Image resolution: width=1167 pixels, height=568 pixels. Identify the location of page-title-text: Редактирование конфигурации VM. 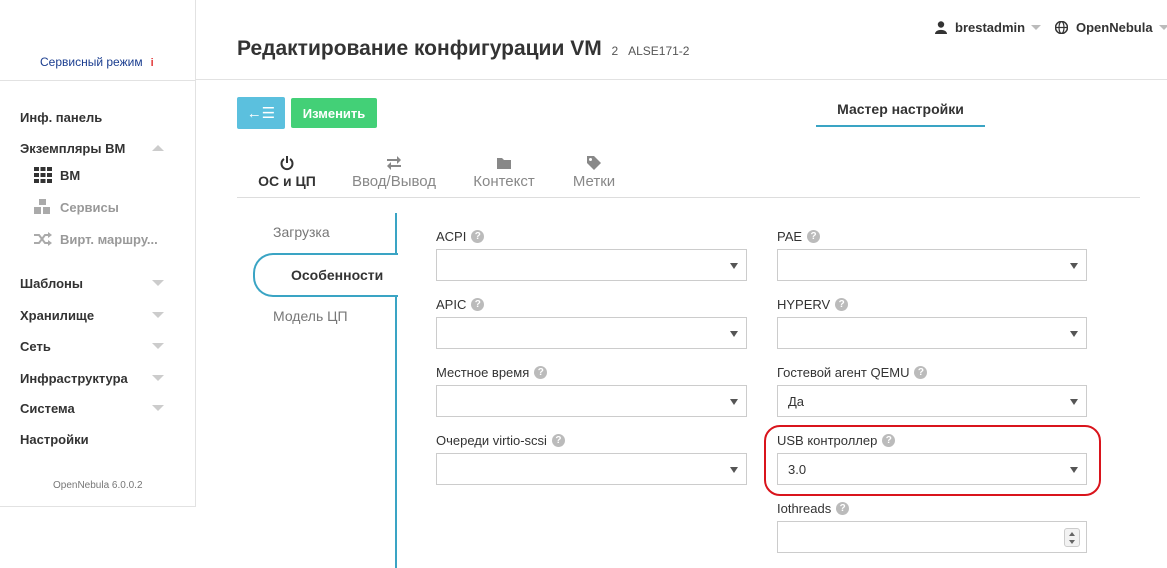
(419, 48).